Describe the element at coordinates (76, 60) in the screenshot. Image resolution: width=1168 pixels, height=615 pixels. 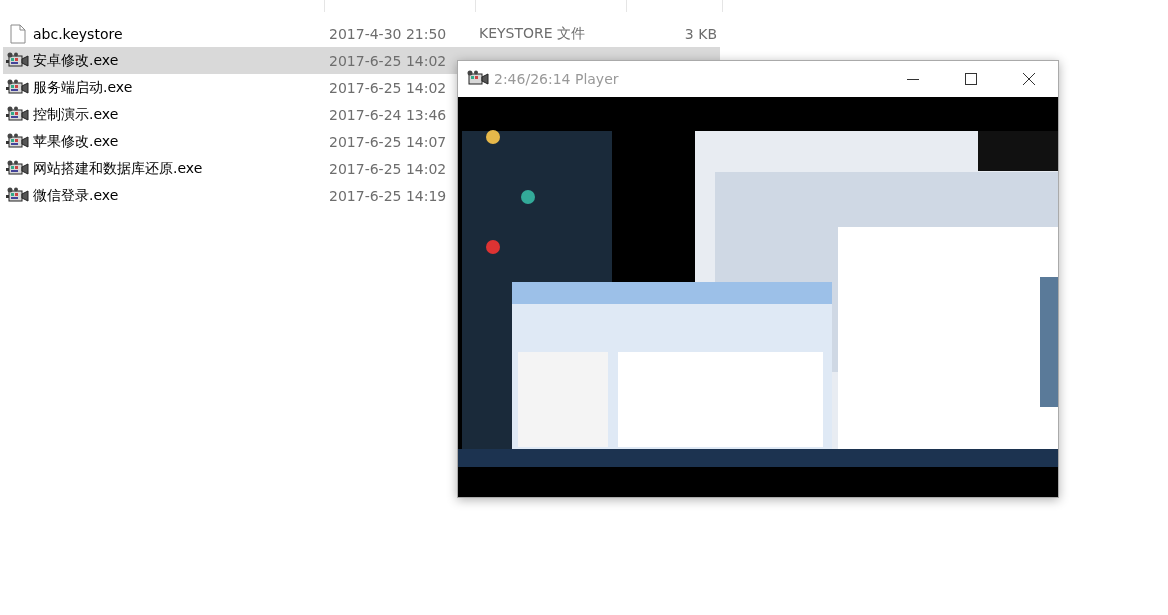
I see `file-name: 安卓修改.exe` at that location.